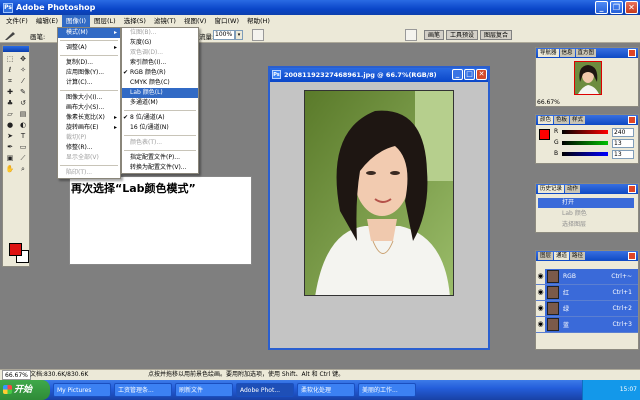 This screenshot has width=640, height=400. I want to click on dodge-tool-icon: ◐, so click(23, 125).